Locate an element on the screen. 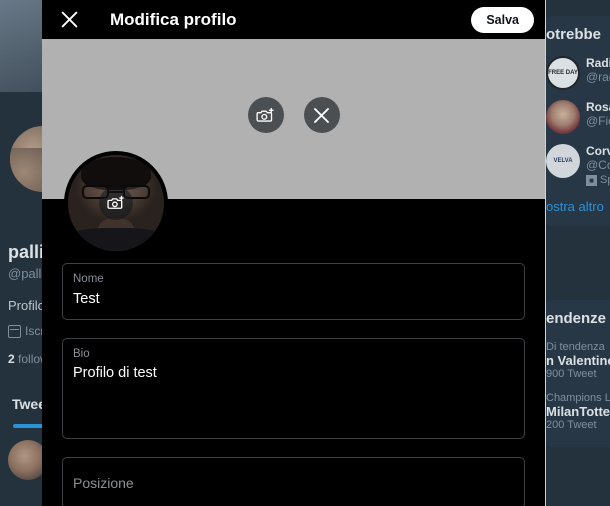 The height and width of the screenshot is (506, 610). name-field-label: Nome is located at coordinates (88, 279).